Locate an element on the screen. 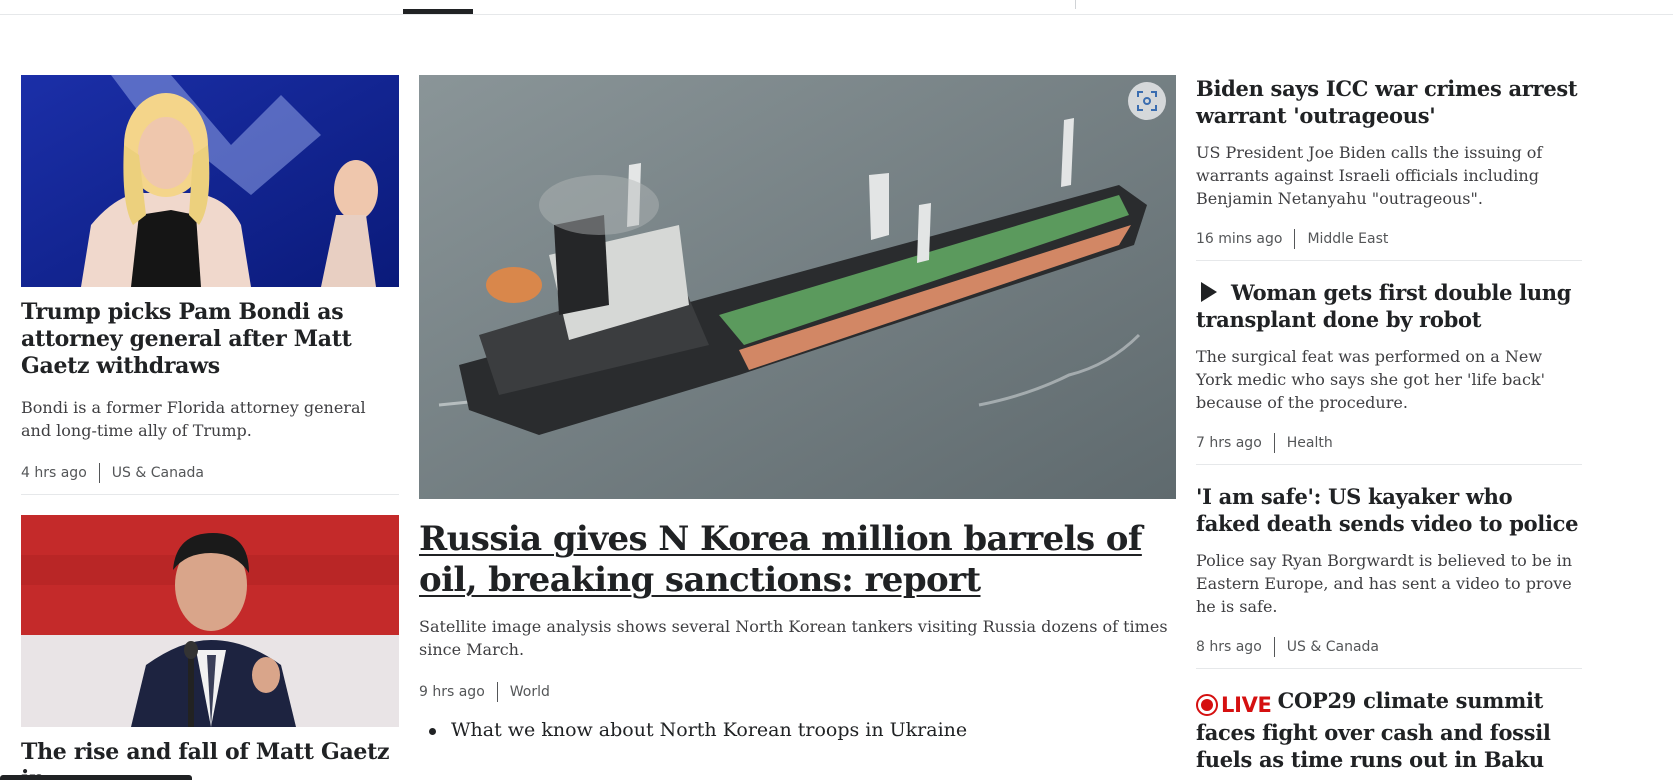 This screenshot has width=1673, height=780. story-timestamp: 4 hrs ago is located at coordinates (54, 473).